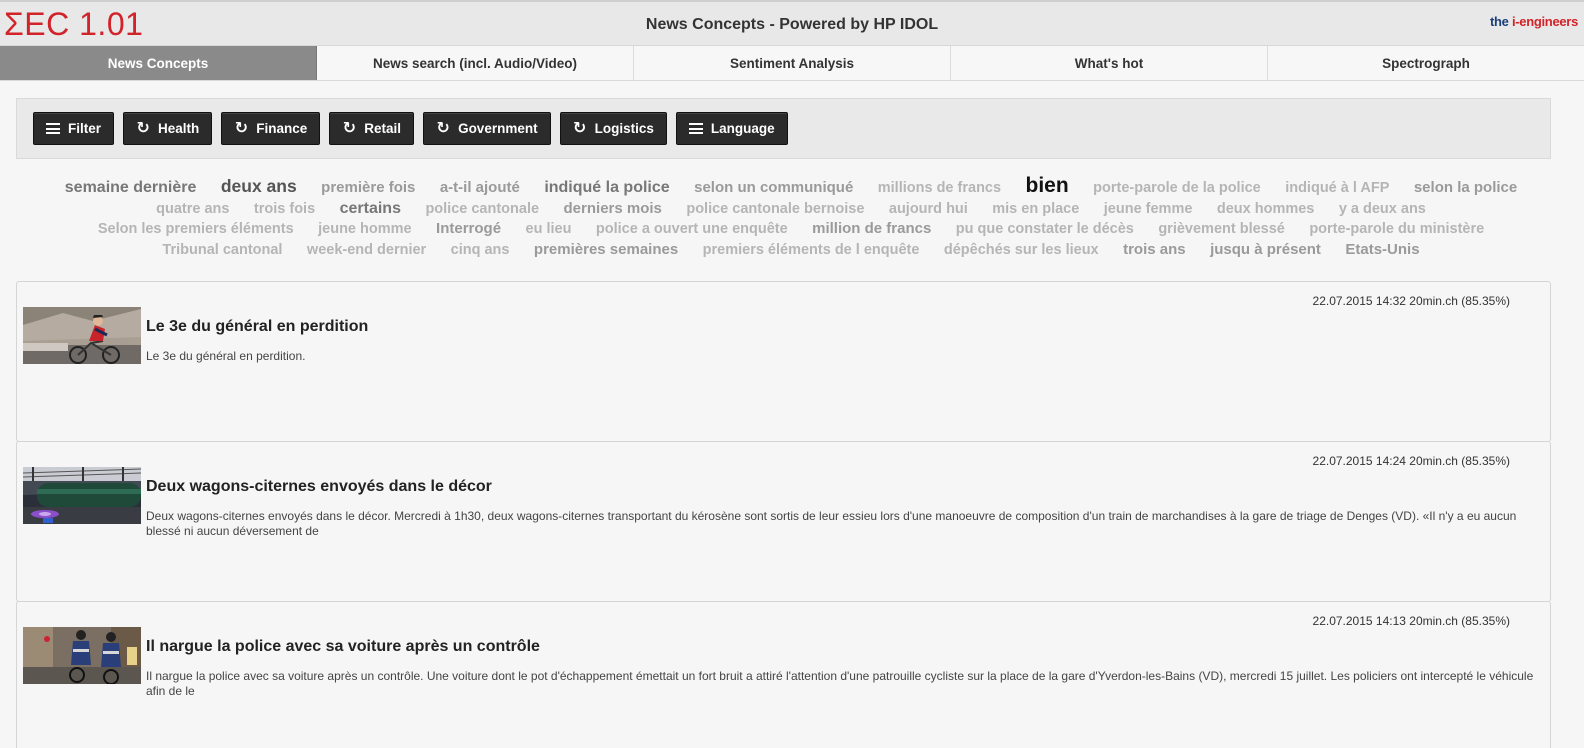 The image size is (1584, 748). Describe the element at coordinates (383, 128) in the screenshot. I see `button-label: Retail` at that location.